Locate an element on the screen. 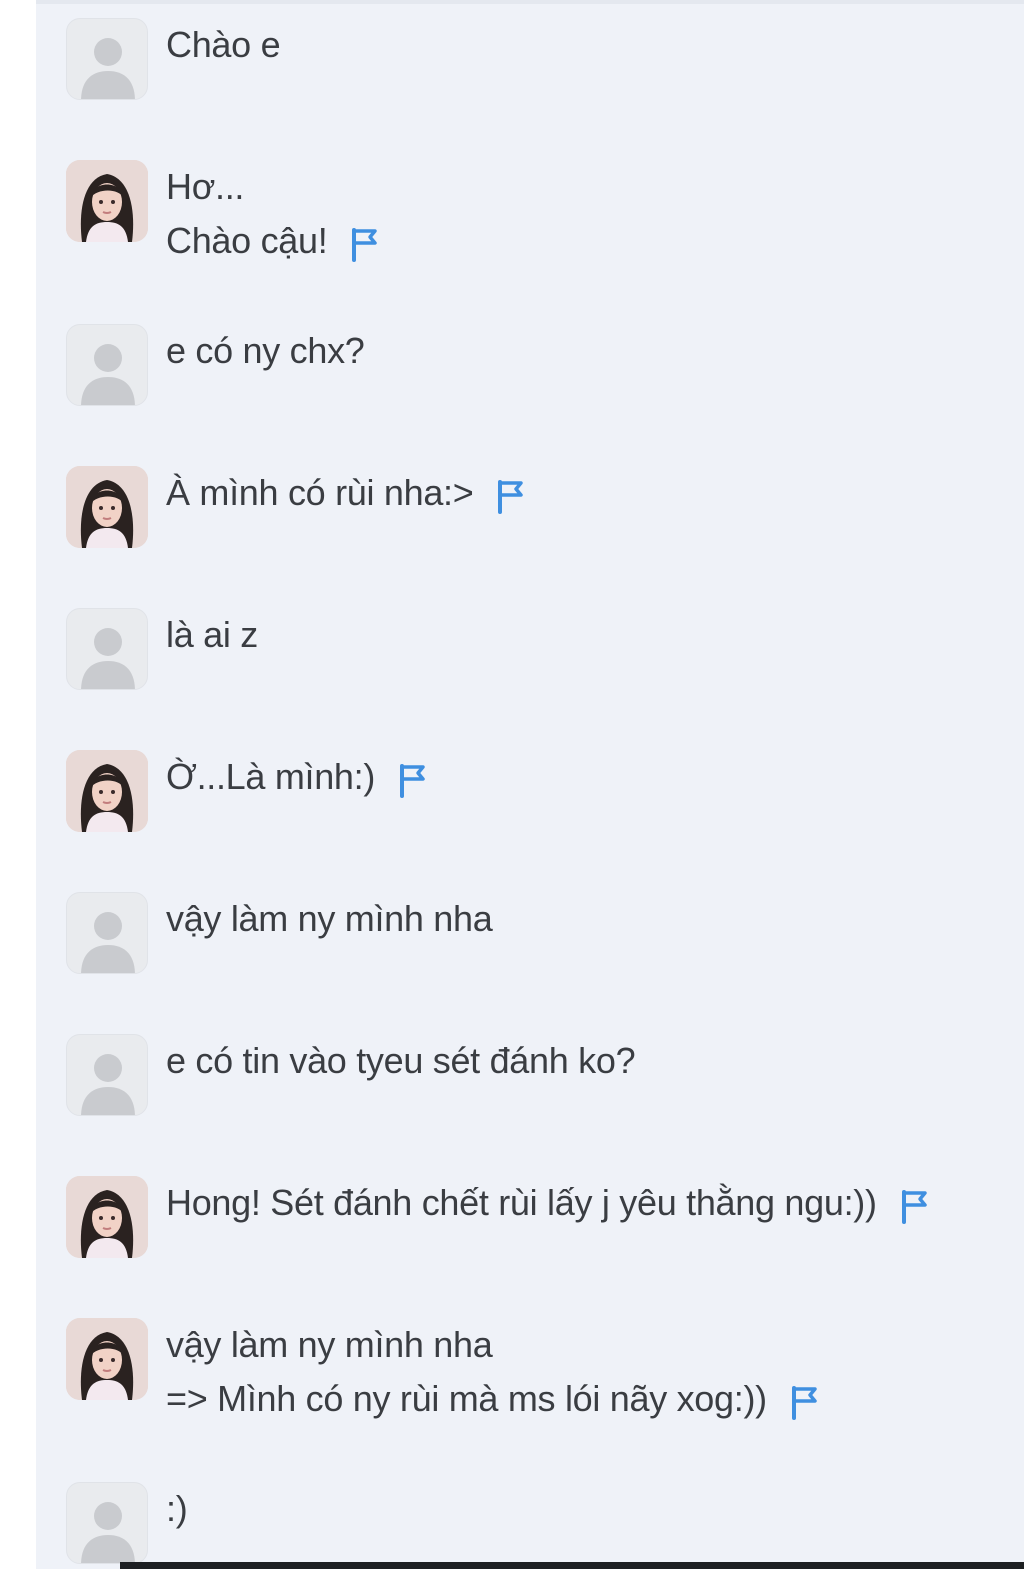 This screenshot has width=1024, height=1569. message-text: :) is located at coordinates (177, 1509).